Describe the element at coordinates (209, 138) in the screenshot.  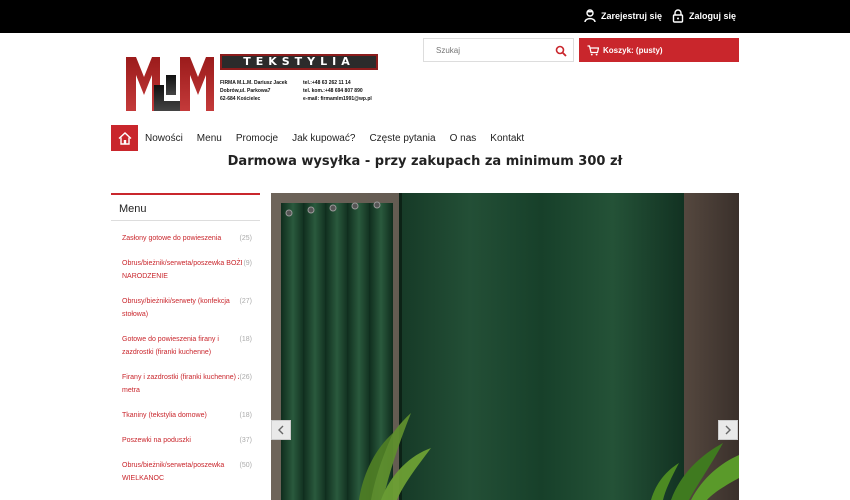
I see `nav-item-menu: Menu` at that location.